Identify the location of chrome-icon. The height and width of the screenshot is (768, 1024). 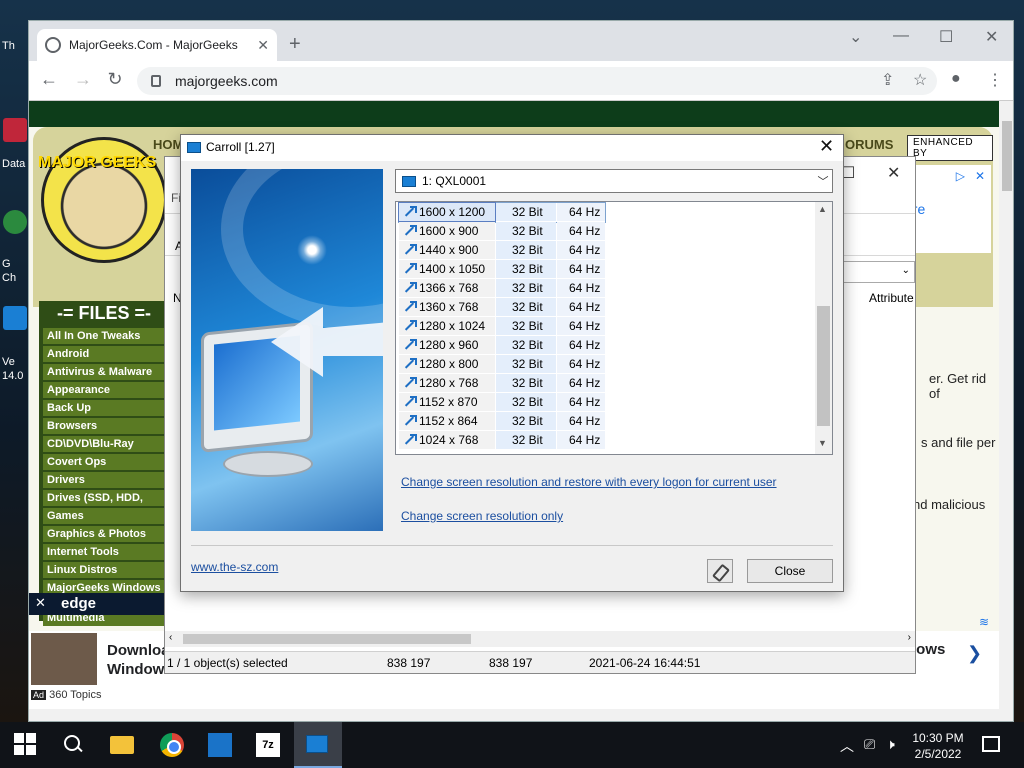
(172, 745).